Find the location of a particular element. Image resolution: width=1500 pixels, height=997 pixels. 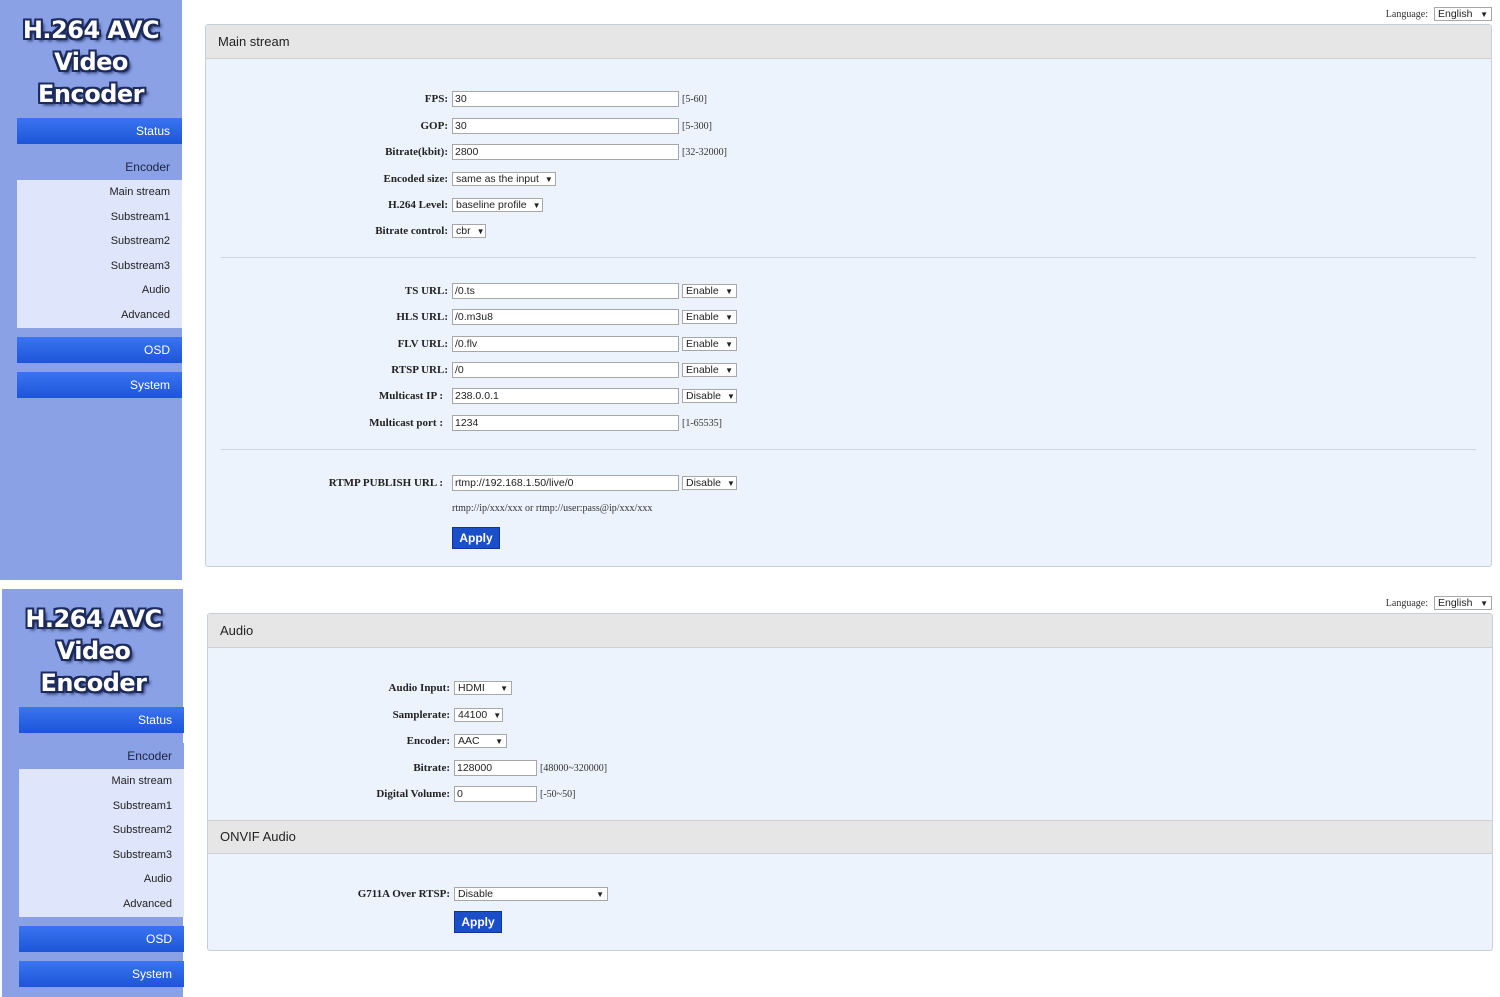

rtmp-url-input: rtmp://192.168.1.50/live/0 is located at coordinates (565, 483).